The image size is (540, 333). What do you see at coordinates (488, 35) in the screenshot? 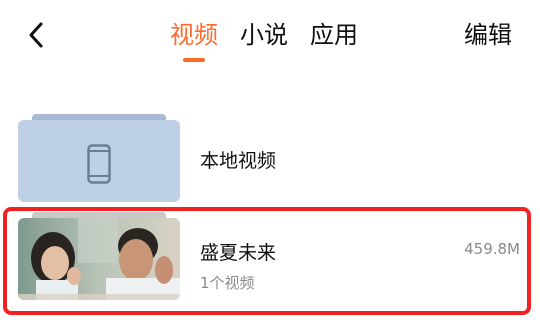
I see `edit-button: 编辑` at bounding box center [488, 35].